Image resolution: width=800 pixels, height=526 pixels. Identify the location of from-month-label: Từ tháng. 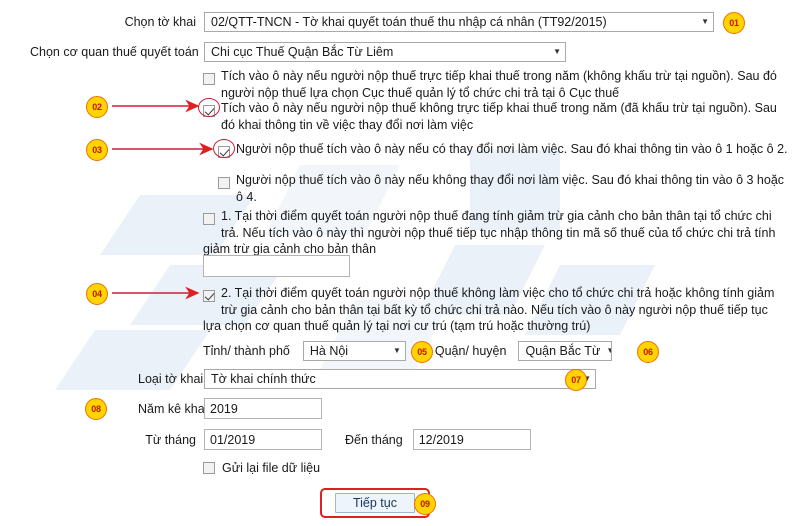
(170, 439).